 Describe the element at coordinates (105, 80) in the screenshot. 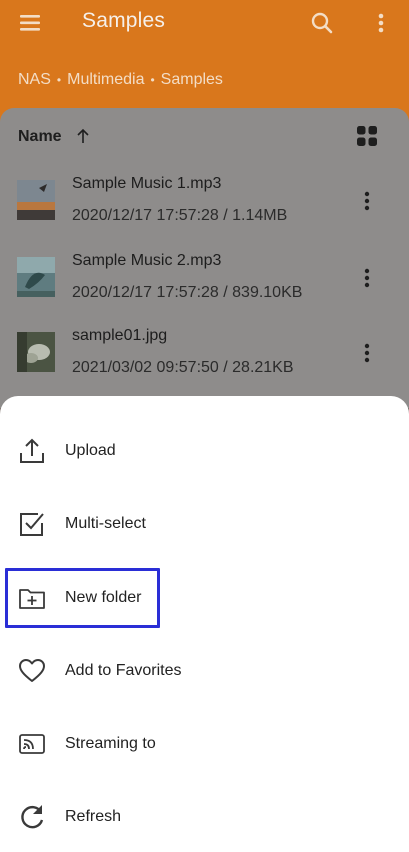

I see `breadcrumb-item-multimedia: Multimedia` at that location.